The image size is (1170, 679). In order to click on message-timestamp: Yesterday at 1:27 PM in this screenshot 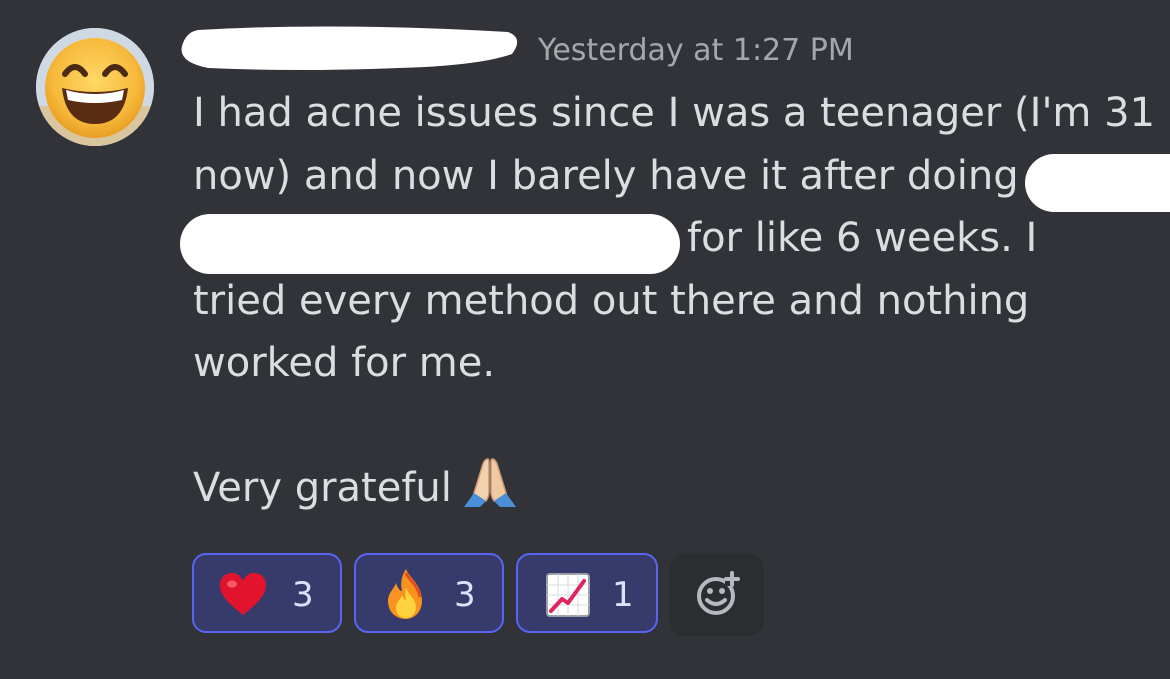, I will do `click(696, 51)`.